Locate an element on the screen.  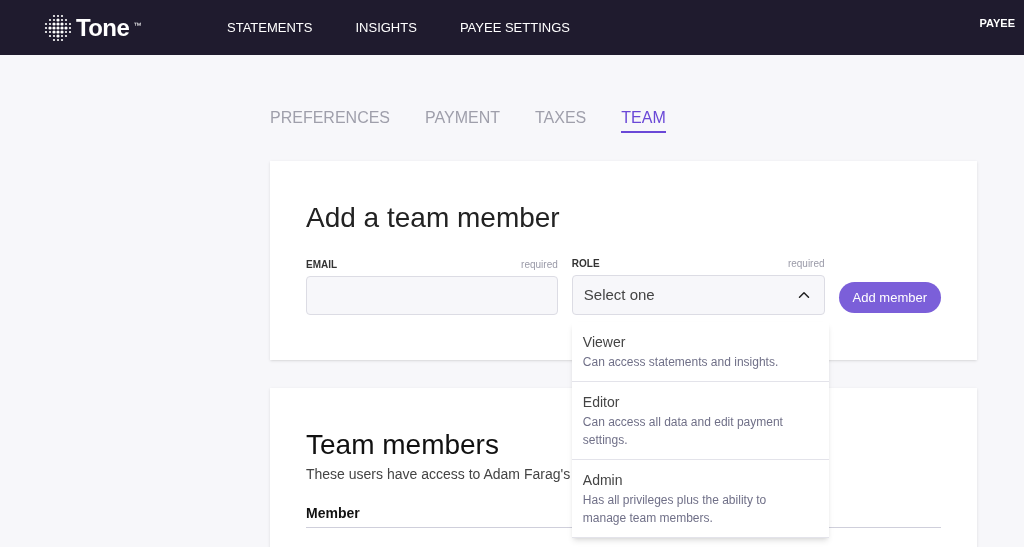
user-menu: PAYEE is located at coordinates (997, 23).